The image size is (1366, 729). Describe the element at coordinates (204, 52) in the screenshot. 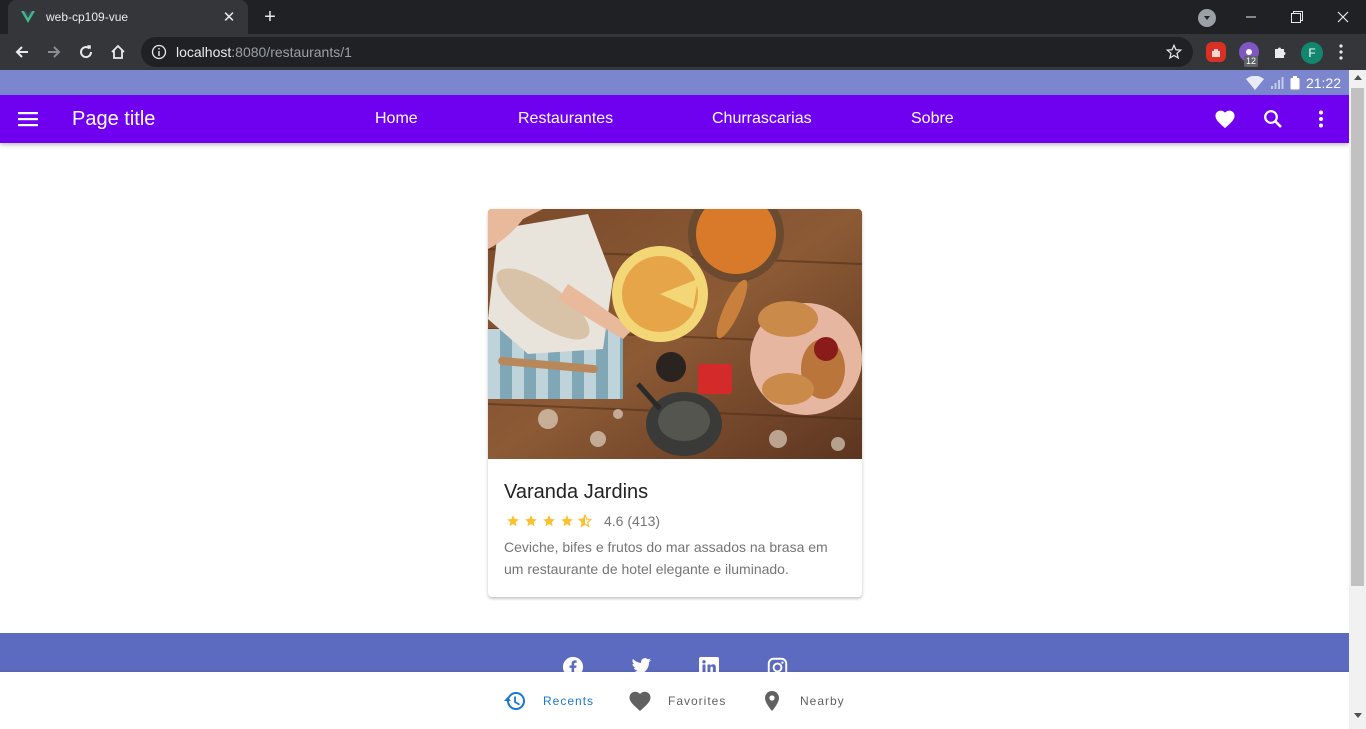

I see `url-host: localhost` at that location.